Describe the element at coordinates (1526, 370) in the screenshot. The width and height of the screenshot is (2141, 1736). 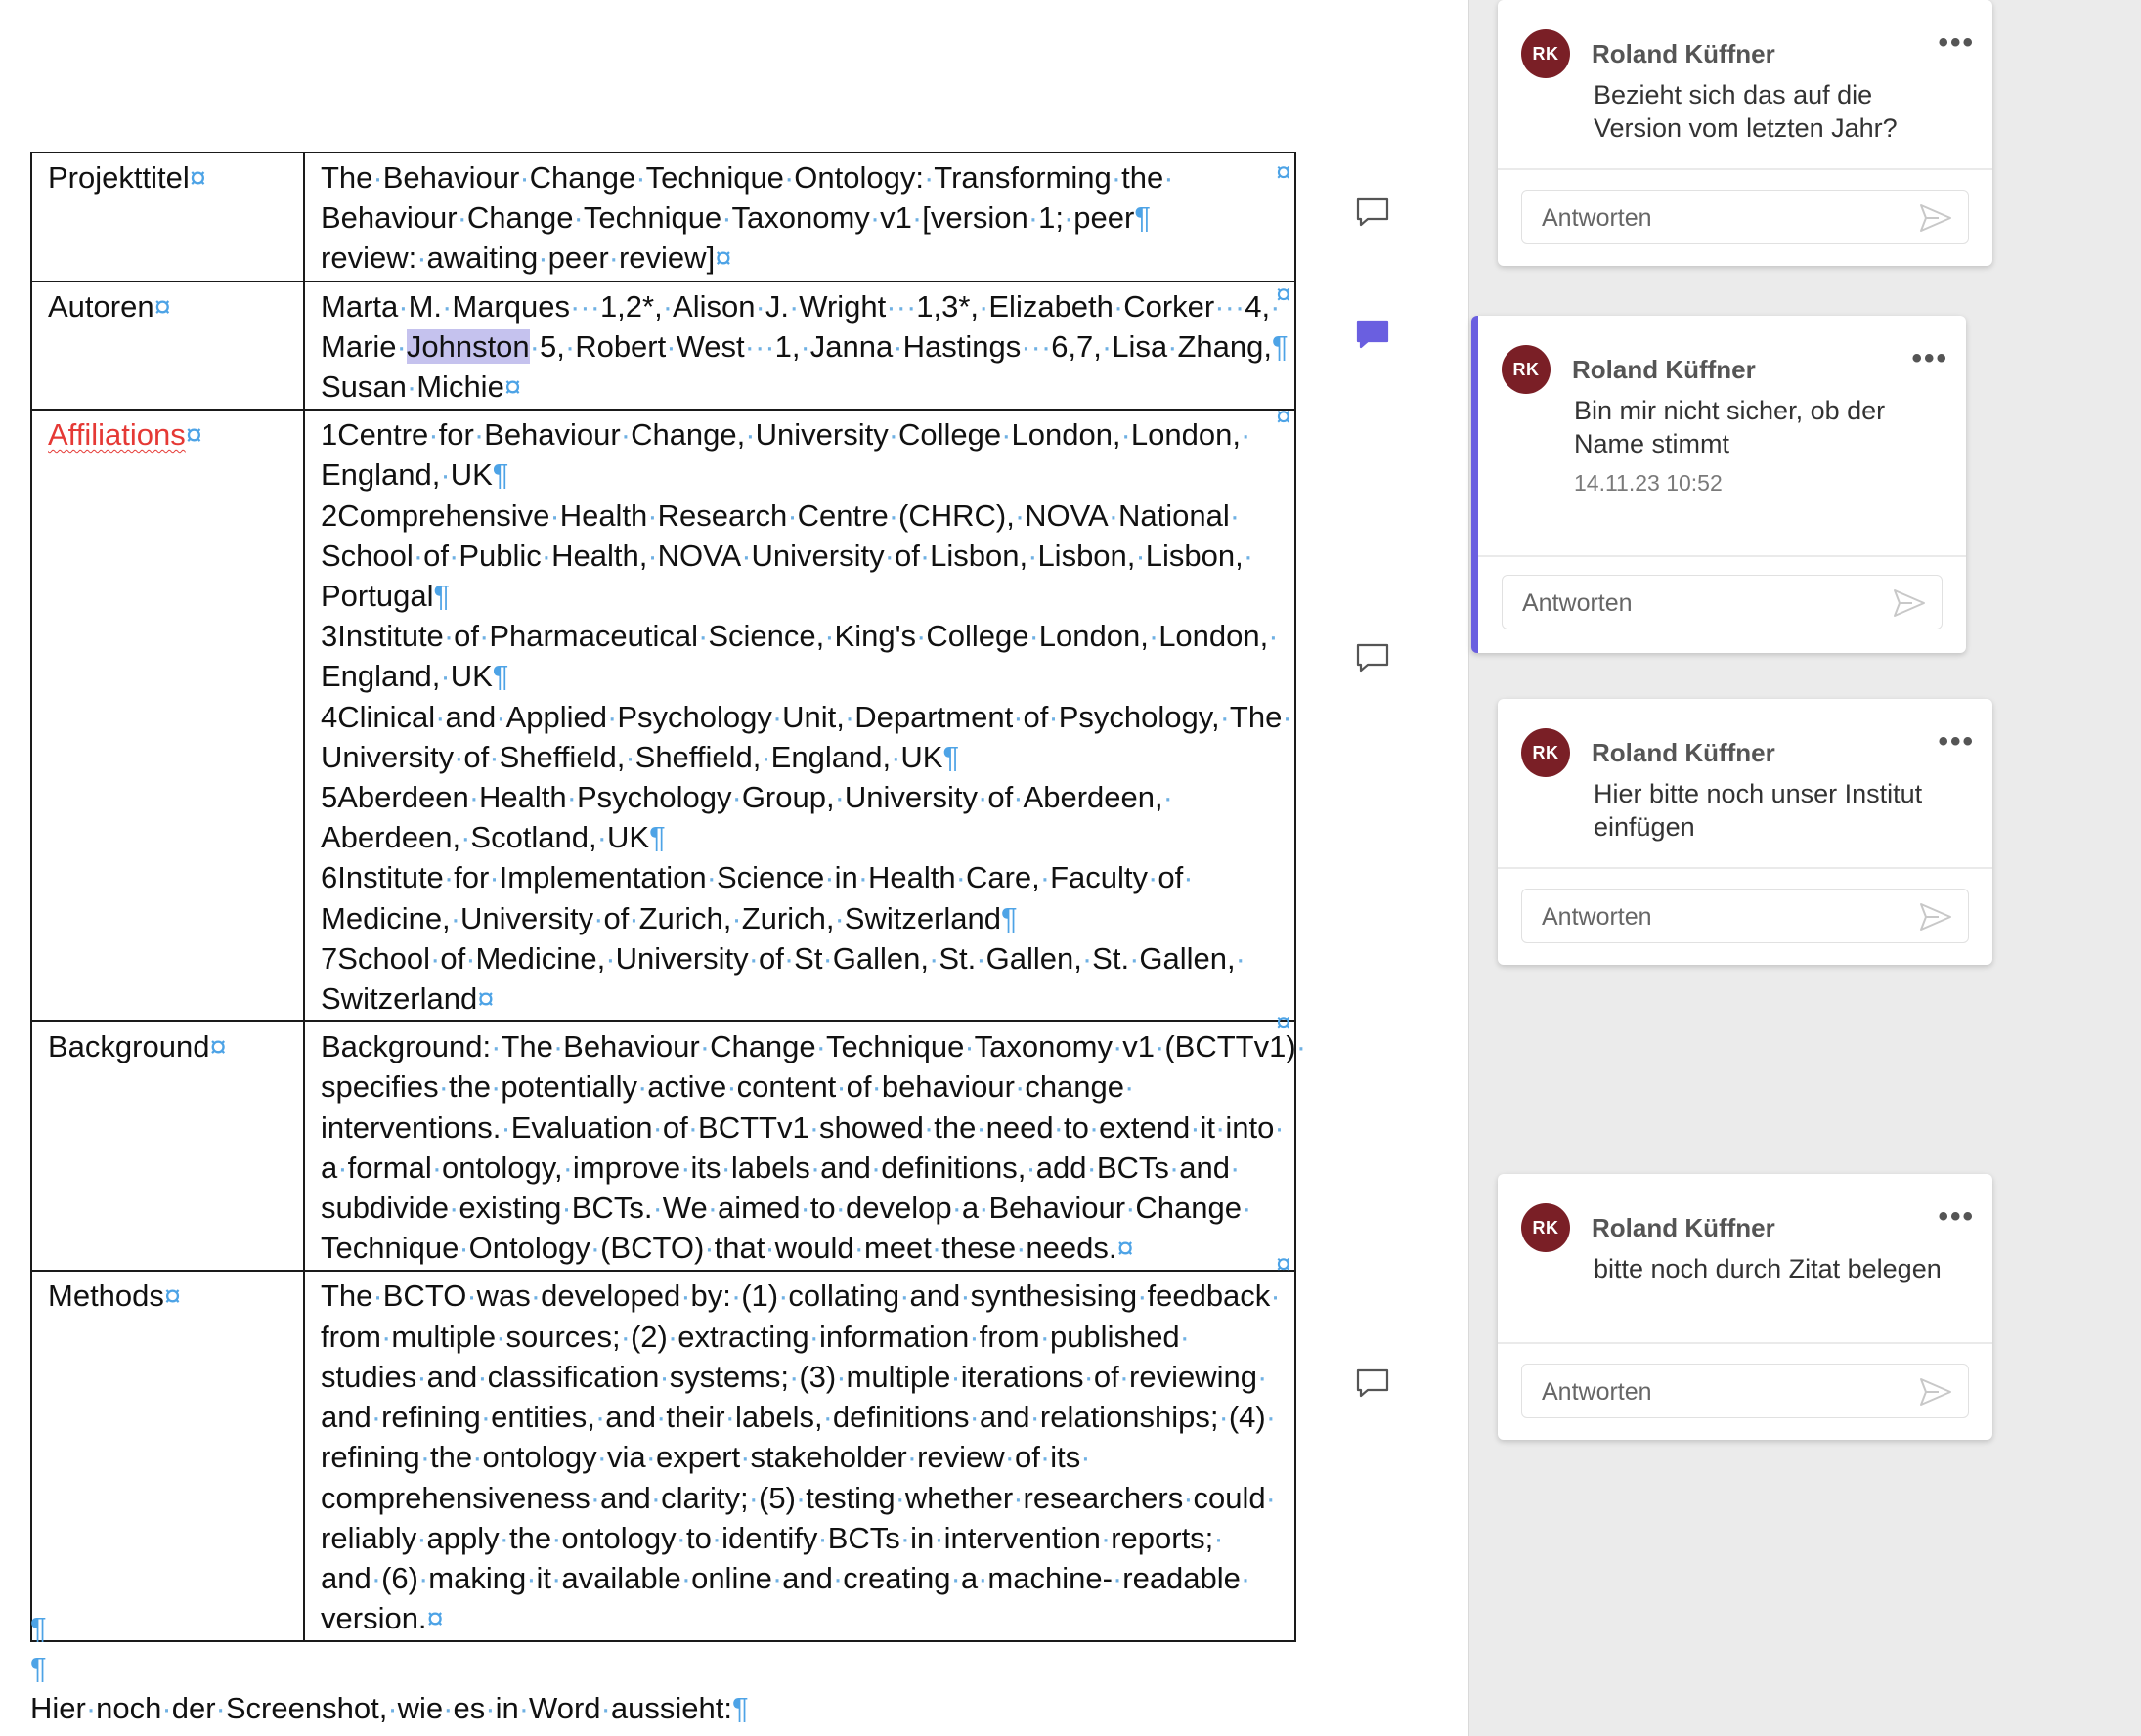
I see `avatar: RK` at that location.